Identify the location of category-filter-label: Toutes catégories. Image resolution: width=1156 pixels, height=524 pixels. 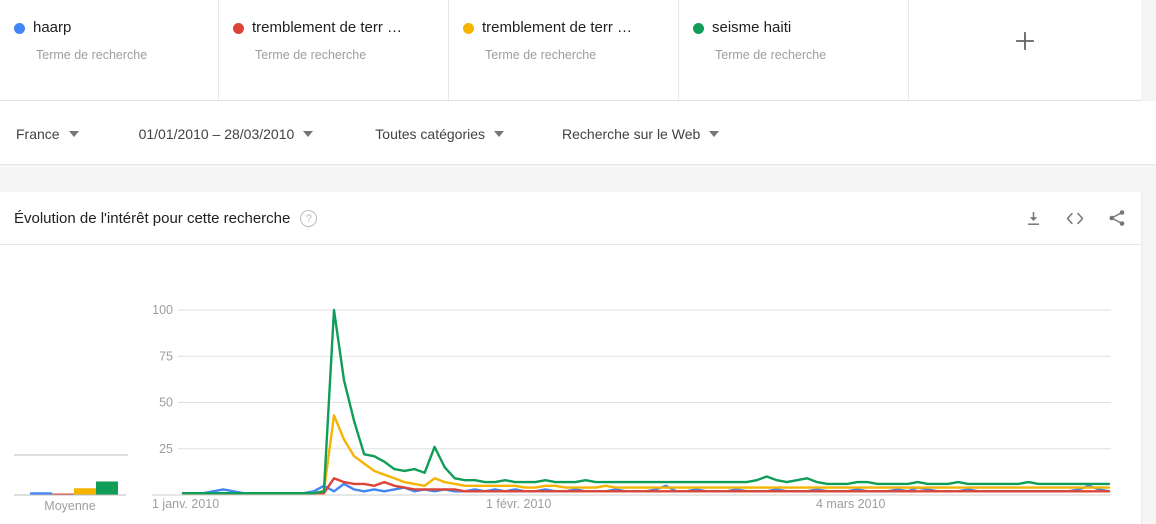
(430, 134).